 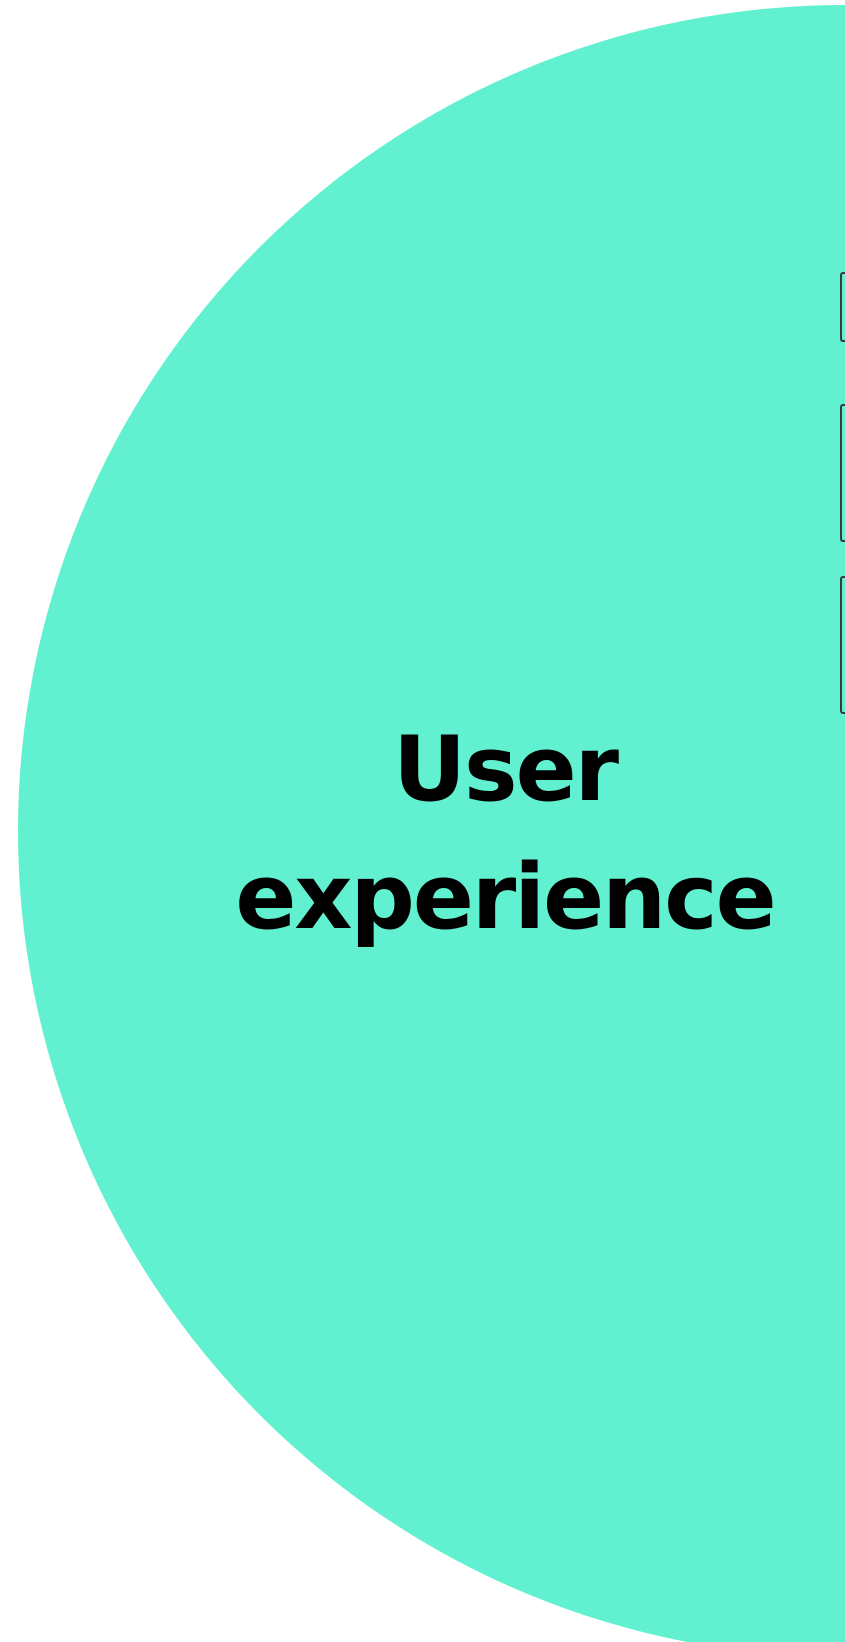 I want to click on section-title-line-2: experience, so click(x=505, y=897).